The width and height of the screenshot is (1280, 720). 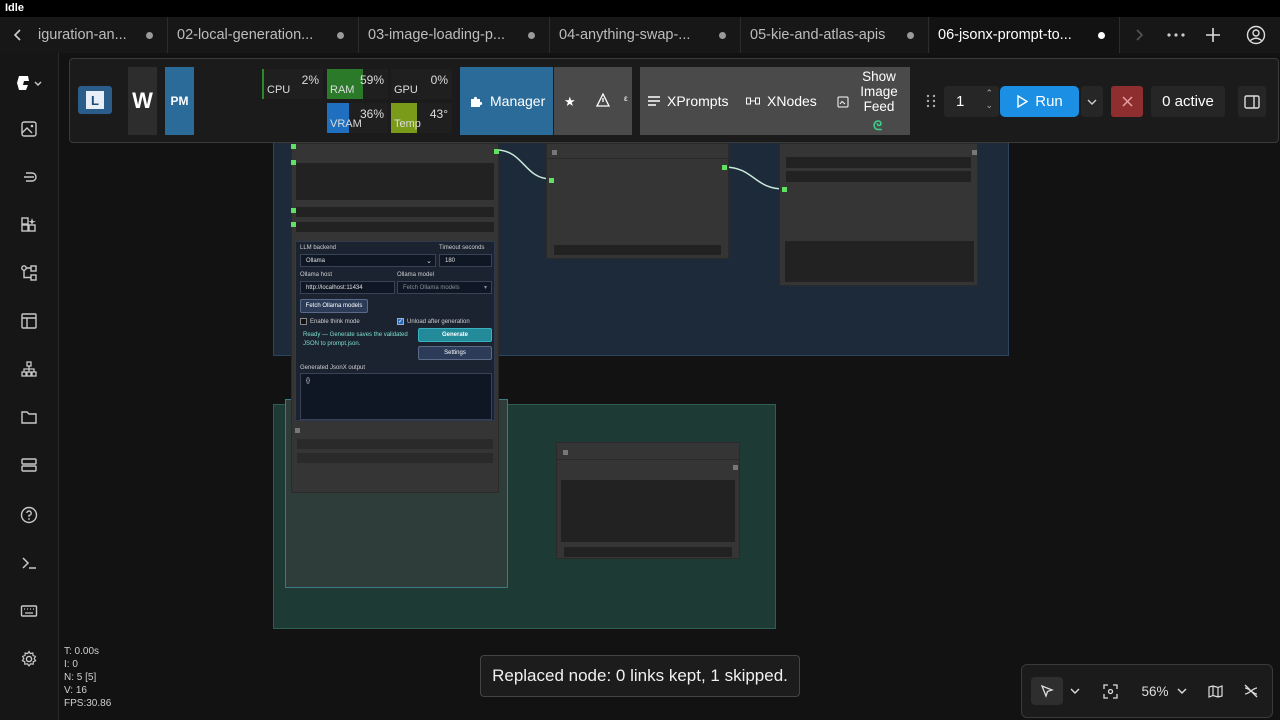 I want to click on run-button: Run, so click(x=1039, y=101).